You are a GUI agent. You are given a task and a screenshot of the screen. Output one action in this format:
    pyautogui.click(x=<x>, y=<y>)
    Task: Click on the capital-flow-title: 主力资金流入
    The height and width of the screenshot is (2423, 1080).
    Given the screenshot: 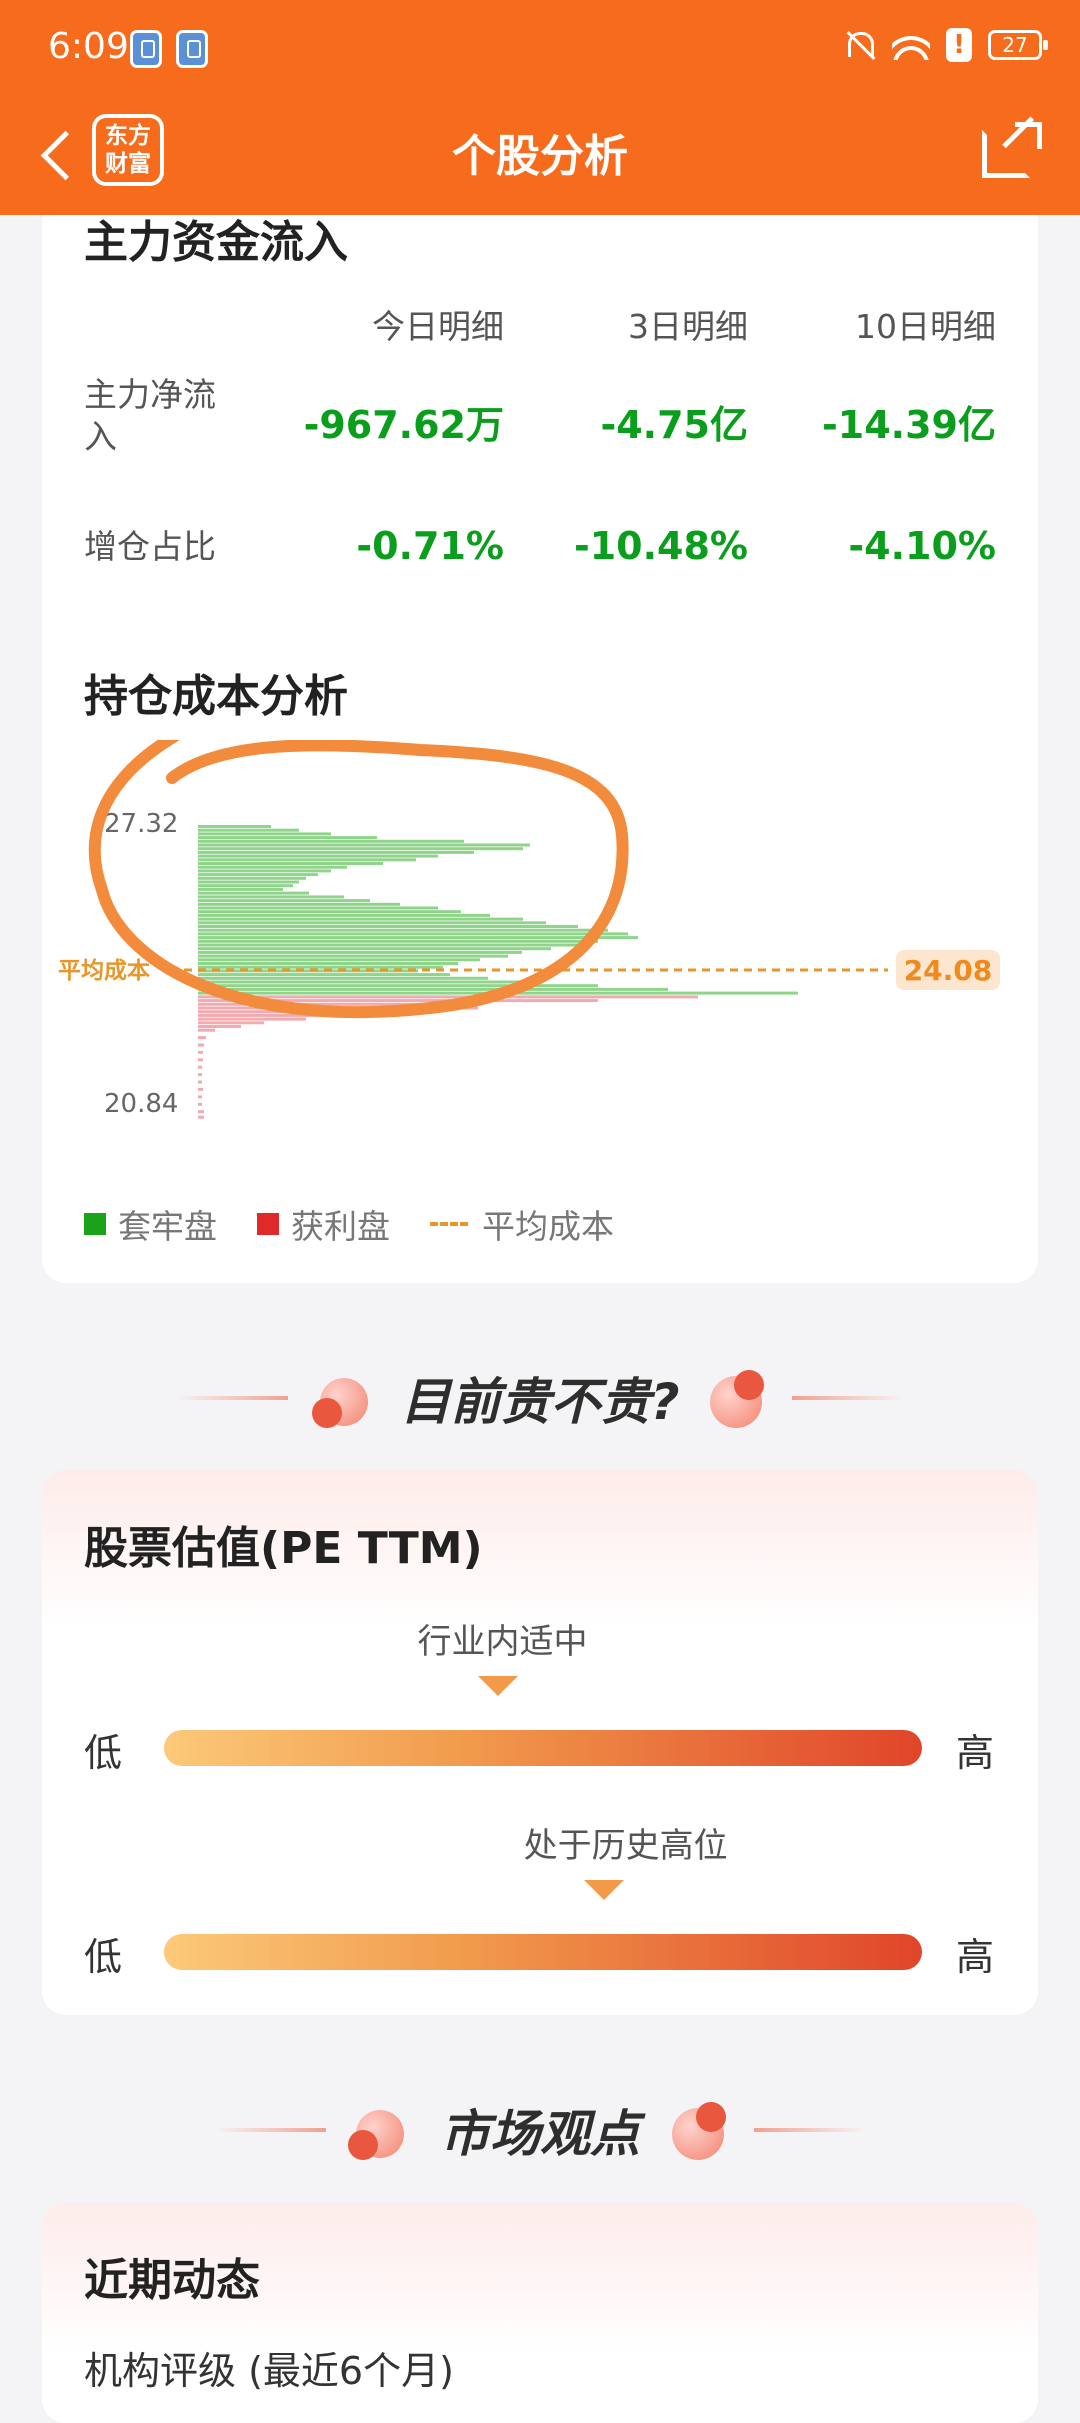 What is the action you would take?
    pyautogui.click(x=216, y=242)
    